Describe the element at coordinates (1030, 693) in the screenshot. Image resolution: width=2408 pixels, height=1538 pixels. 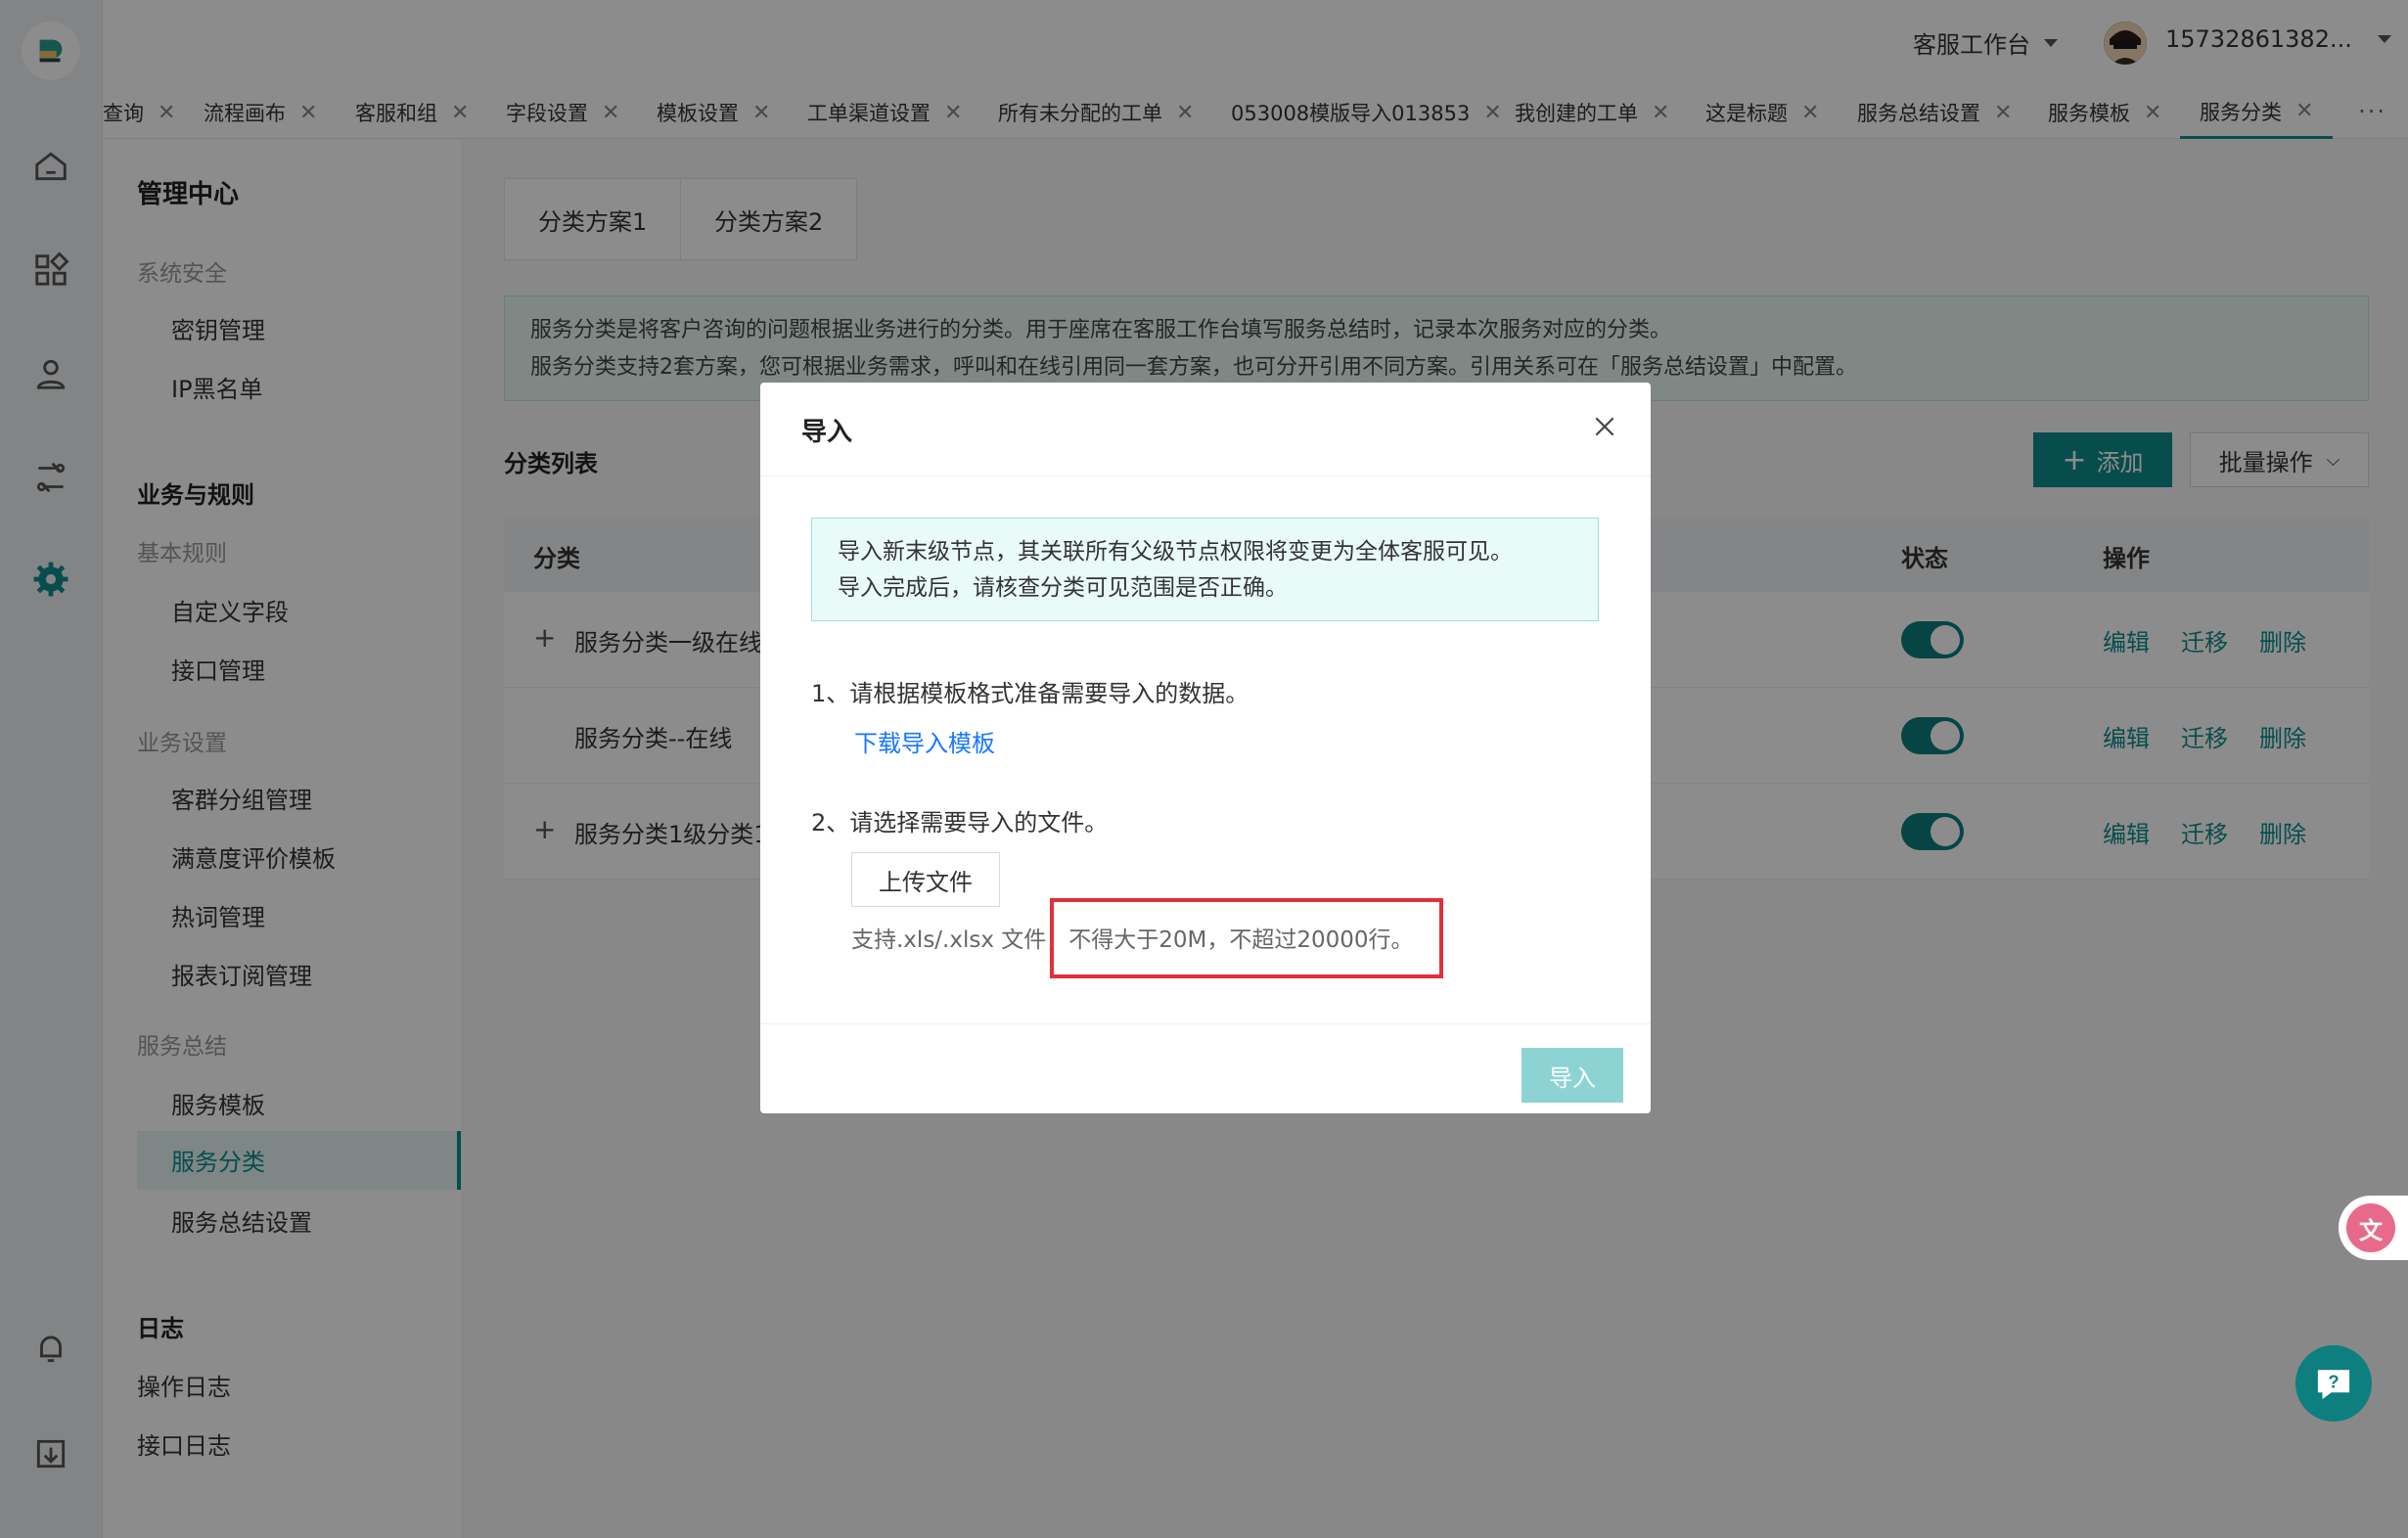
I see `step-1-text: 1、请根据模板格式准备需要导入的数据。` at that location.